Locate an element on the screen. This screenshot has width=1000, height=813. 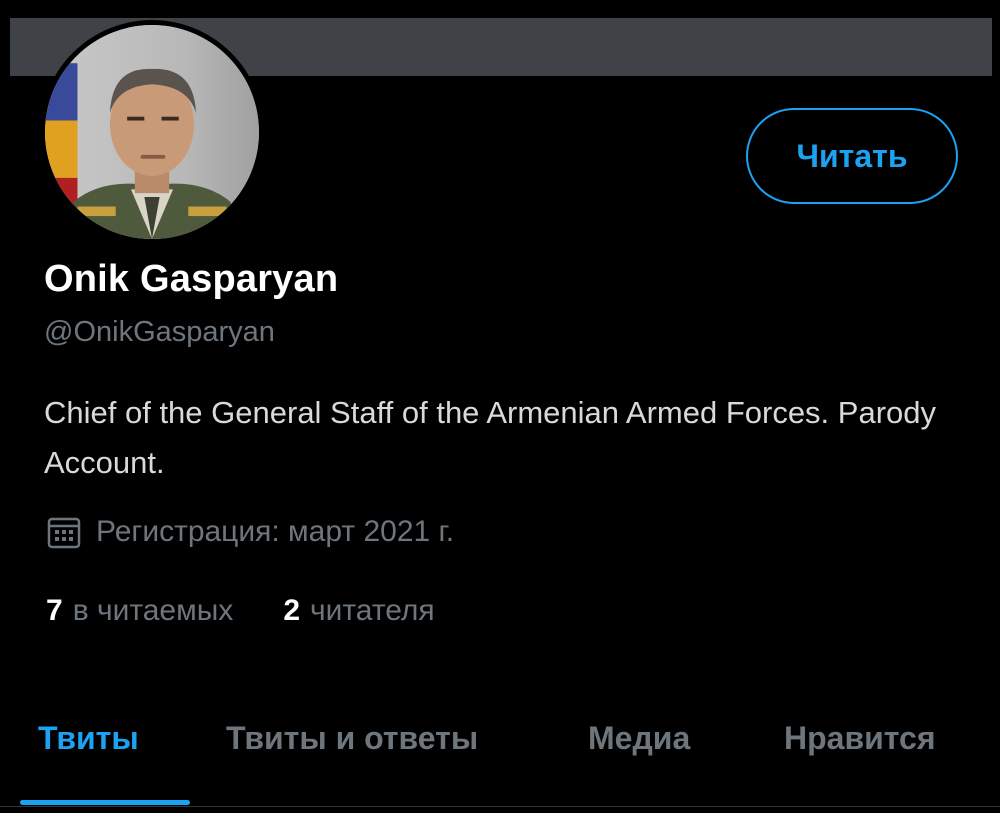
tab-tweets: Твиты is located at coordinates (88, 738).